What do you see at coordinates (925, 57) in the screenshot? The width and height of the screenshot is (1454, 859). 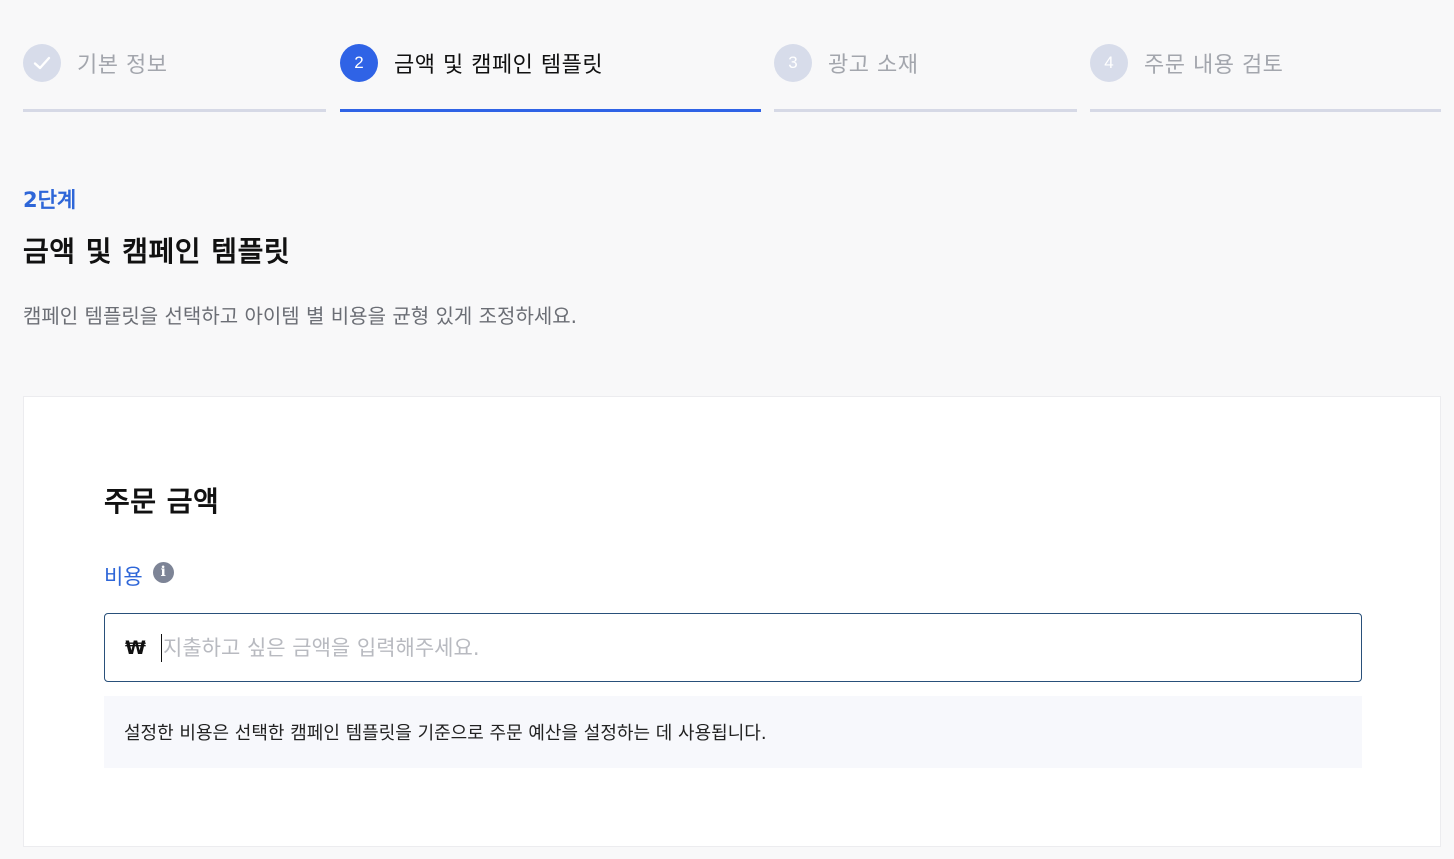 I see `step-ad-creative: 3 광고 소재` at bounding box center [925, 57].